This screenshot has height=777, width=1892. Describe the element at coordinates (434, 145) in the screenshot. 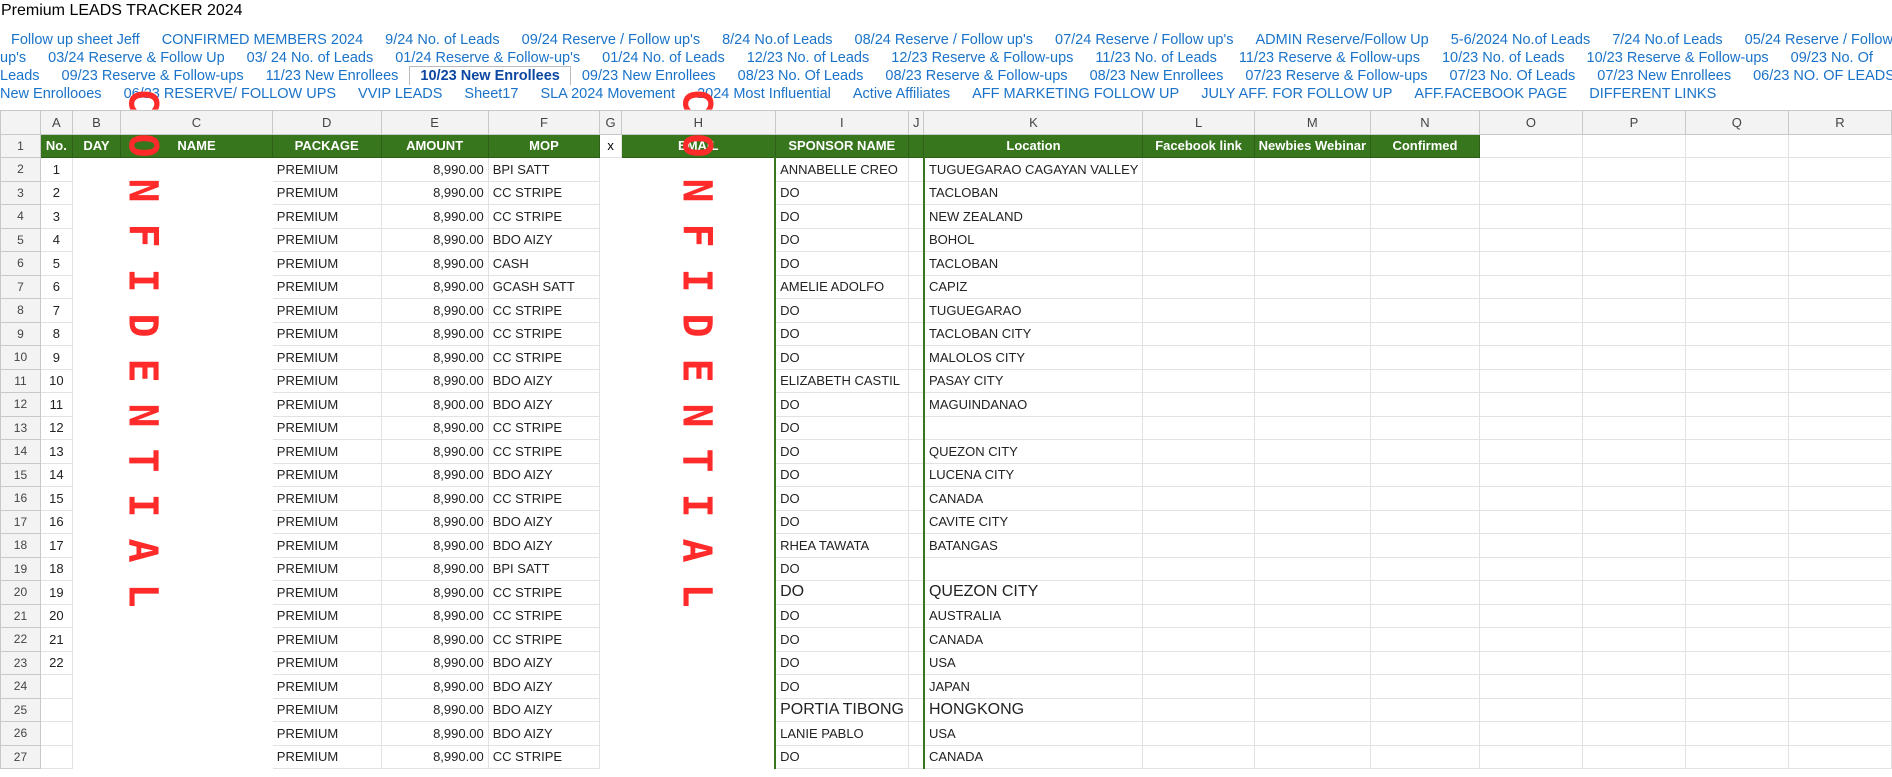

I see `header-cell: AMOUNT` at that location.